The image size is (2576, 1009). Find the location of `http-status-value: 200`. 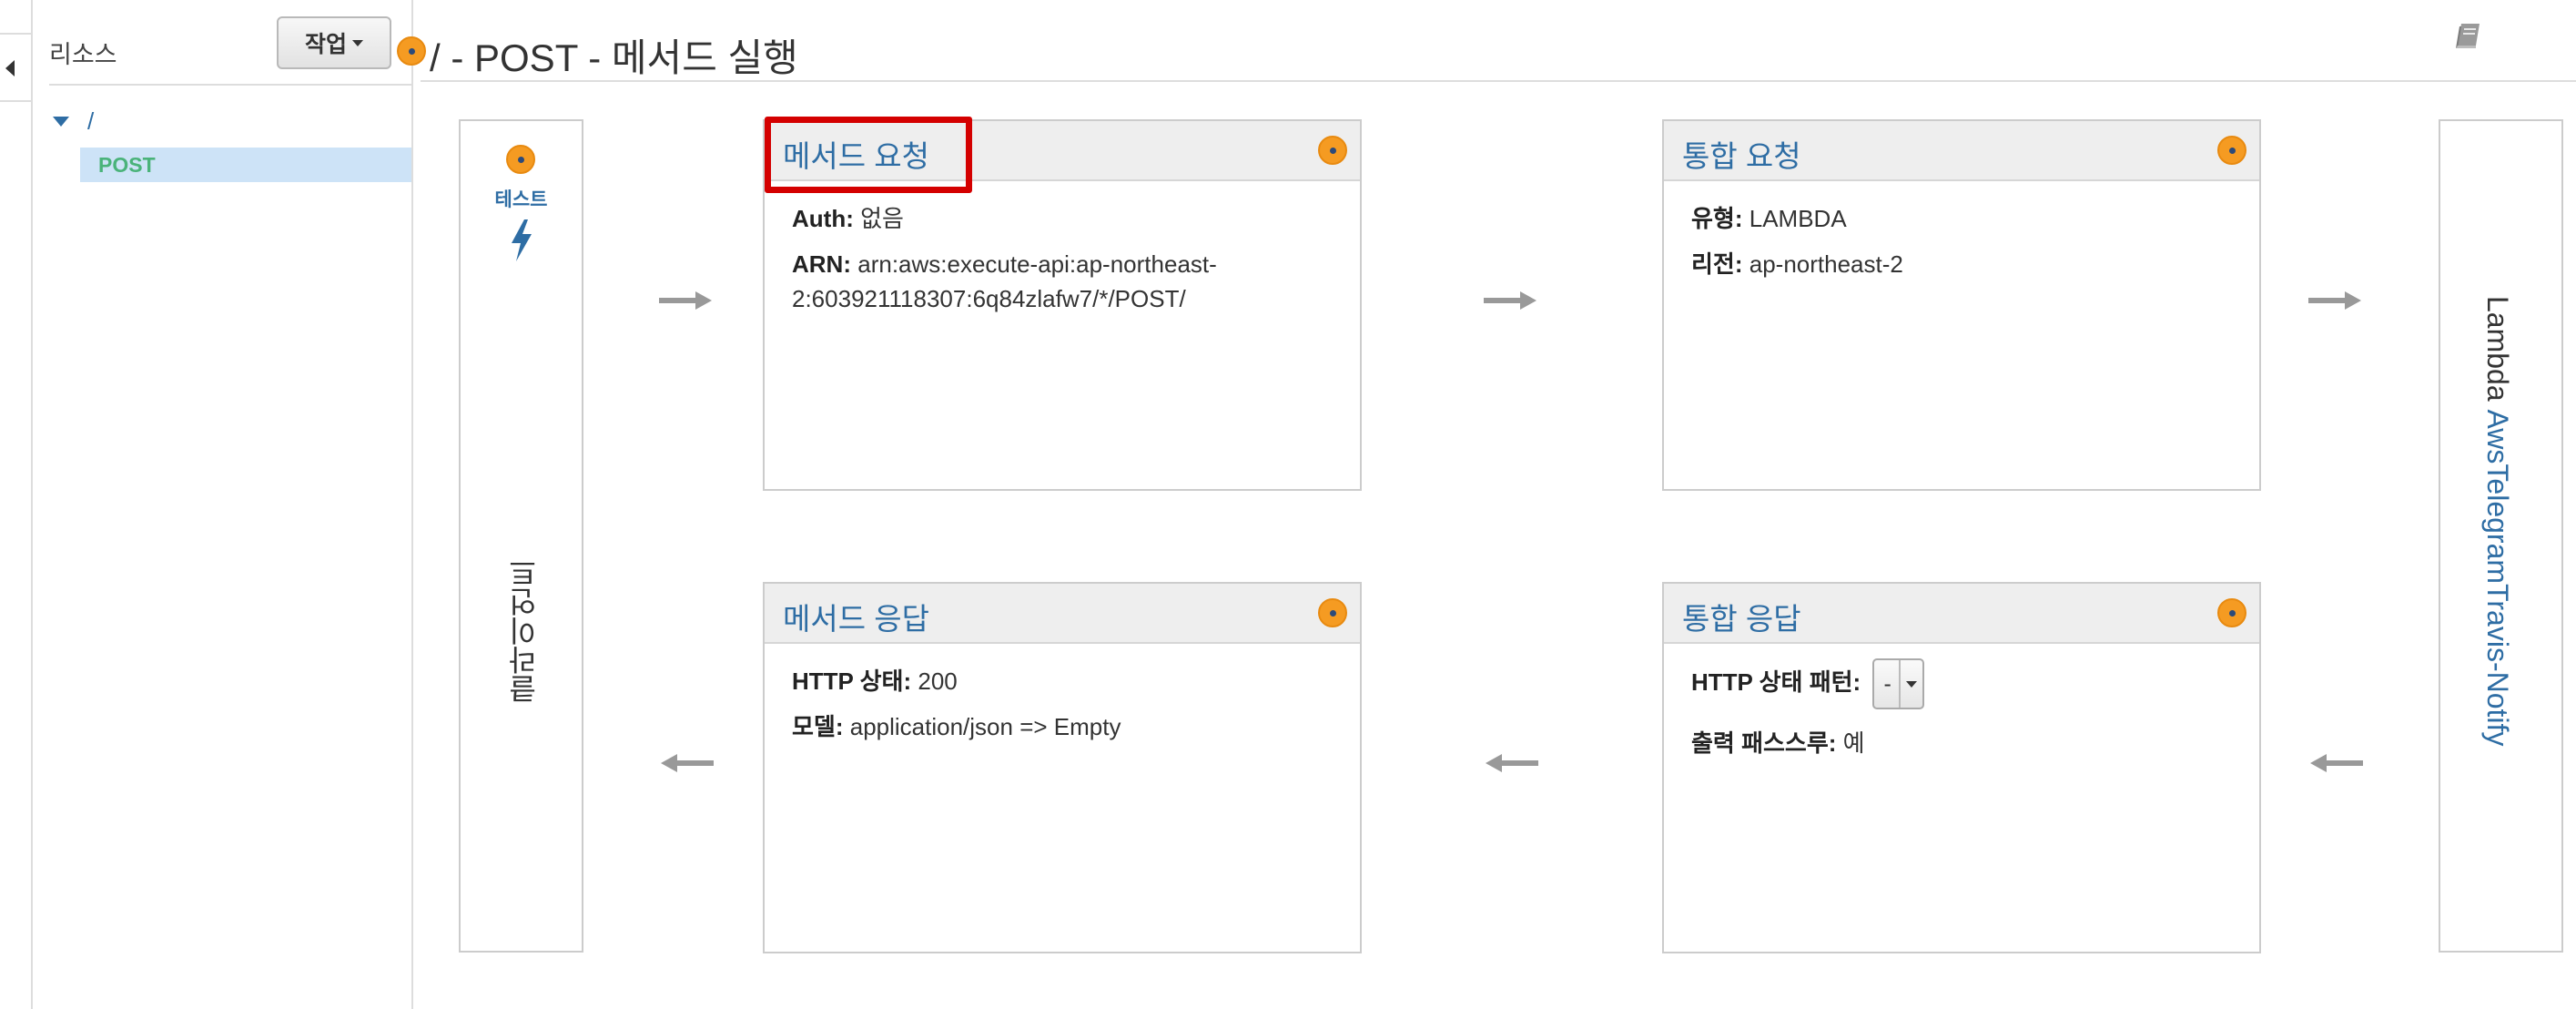

http-status-value: 200 is located at coordinates (938, 681).